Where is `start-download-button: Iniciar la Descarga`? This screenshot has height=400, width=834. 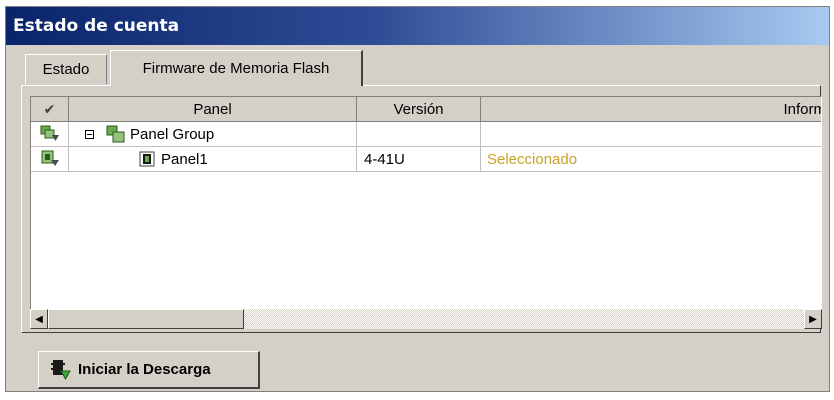
start-download-button: Iniciar la Descarga is located at coordinates (149, 370).